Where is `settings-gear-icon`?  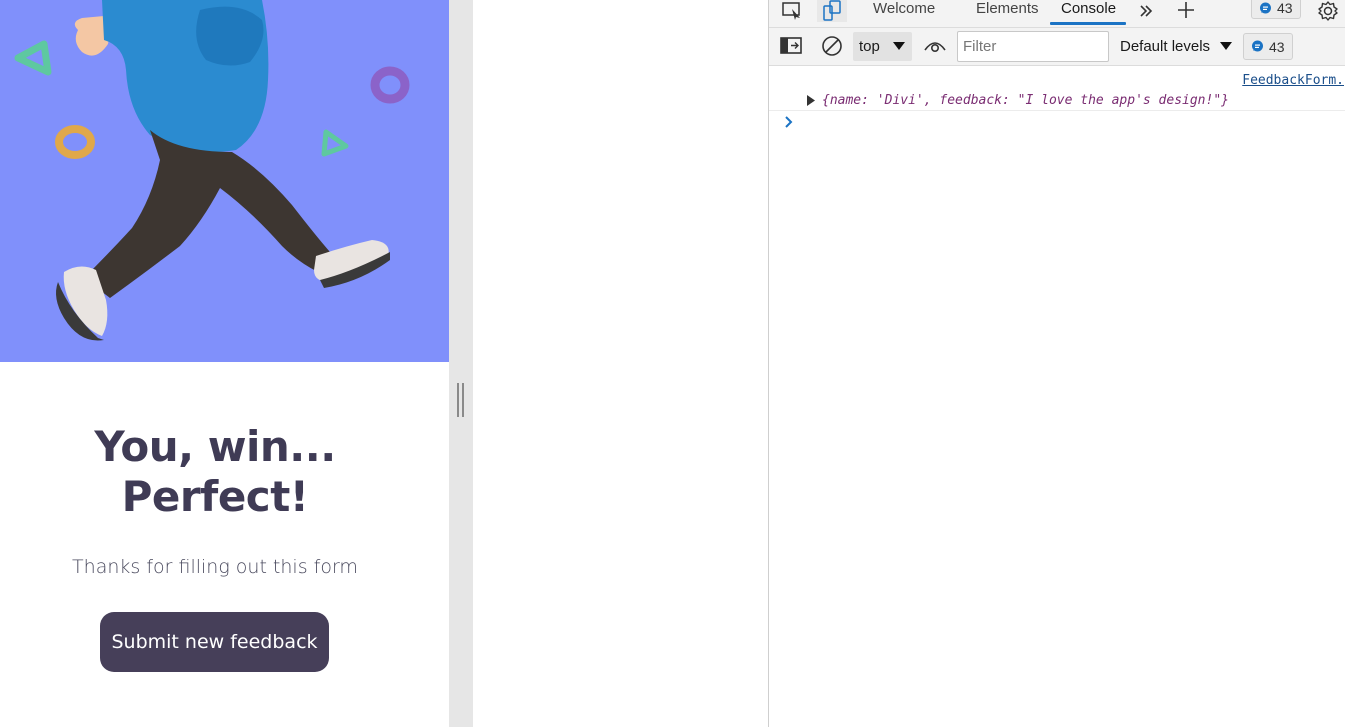 settings-gear-icon is located at coordinates (1328, 11).